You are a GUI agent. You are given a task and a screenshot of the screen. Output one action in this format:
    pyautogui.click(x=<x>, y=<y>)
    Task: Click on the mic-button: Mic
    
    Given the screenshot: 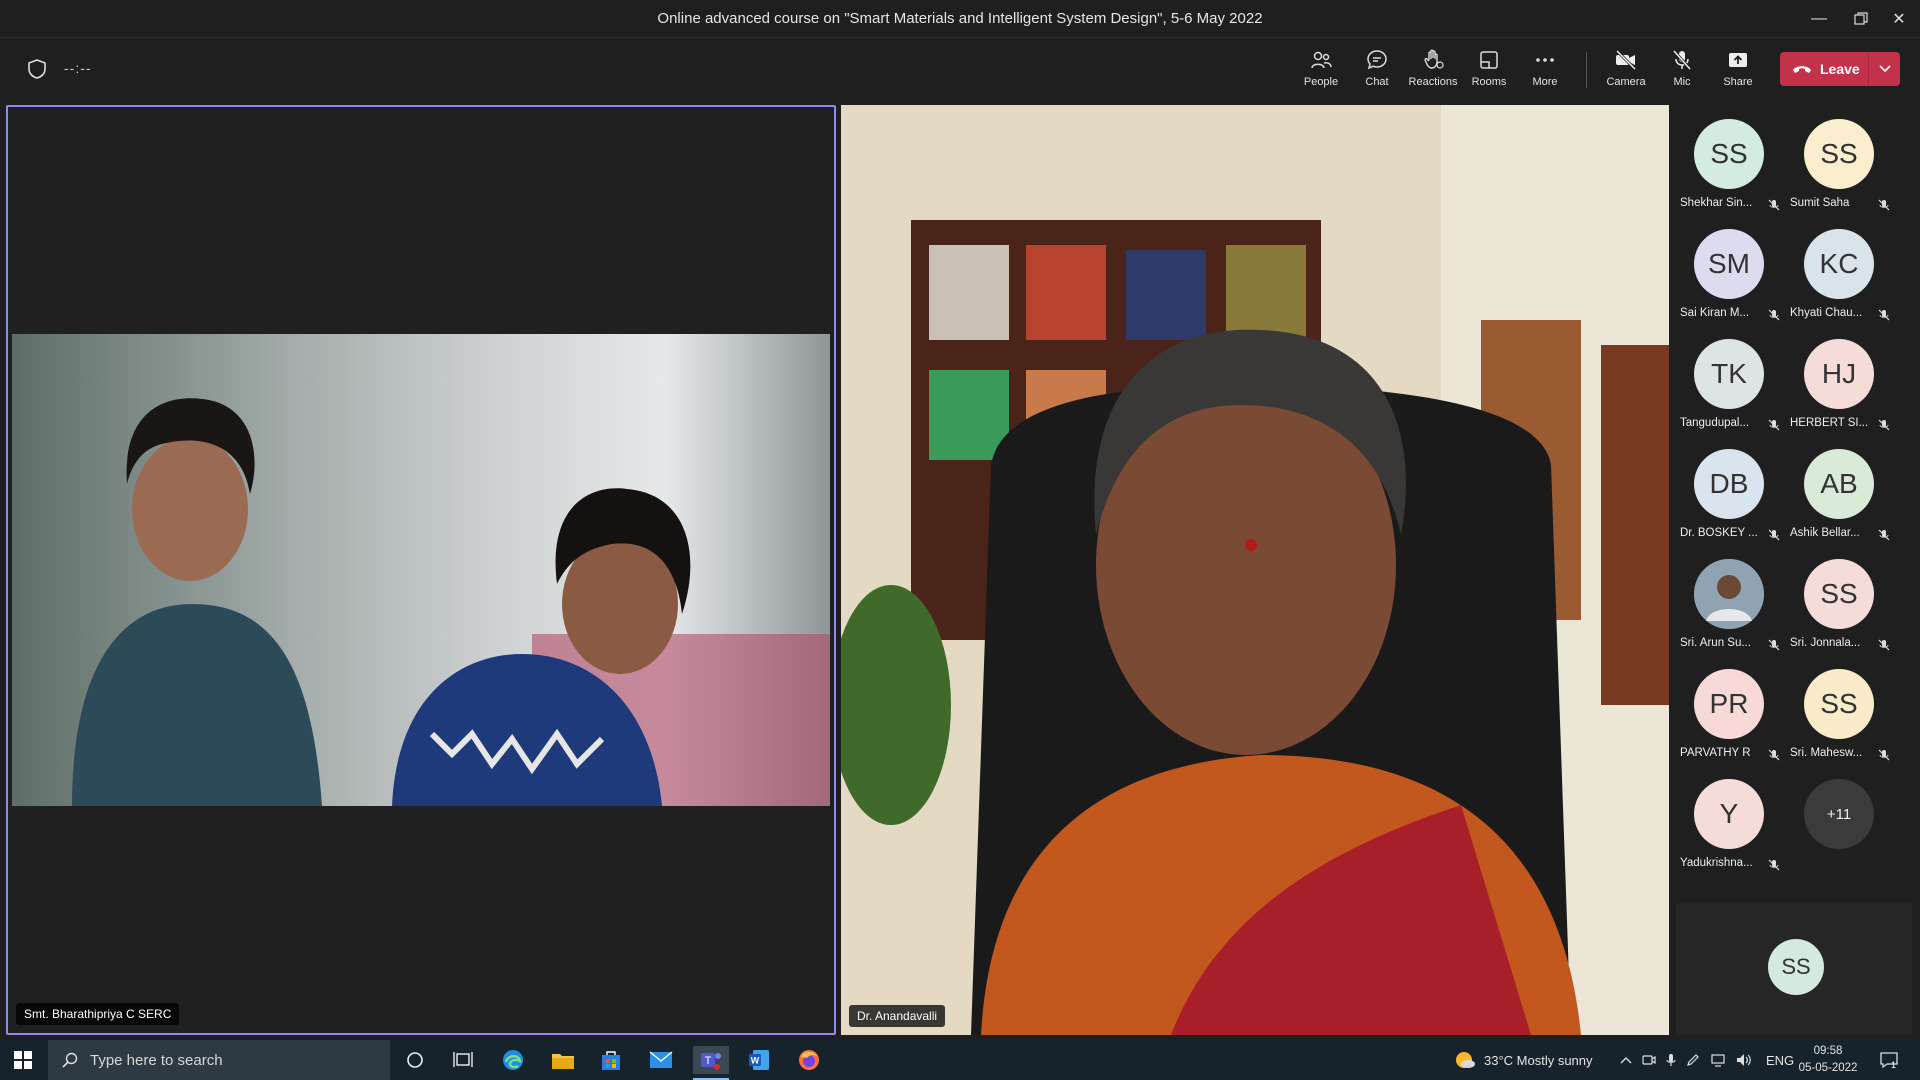 What is the action you would take?
    pyautogui.click(x=1682, y=71)
    